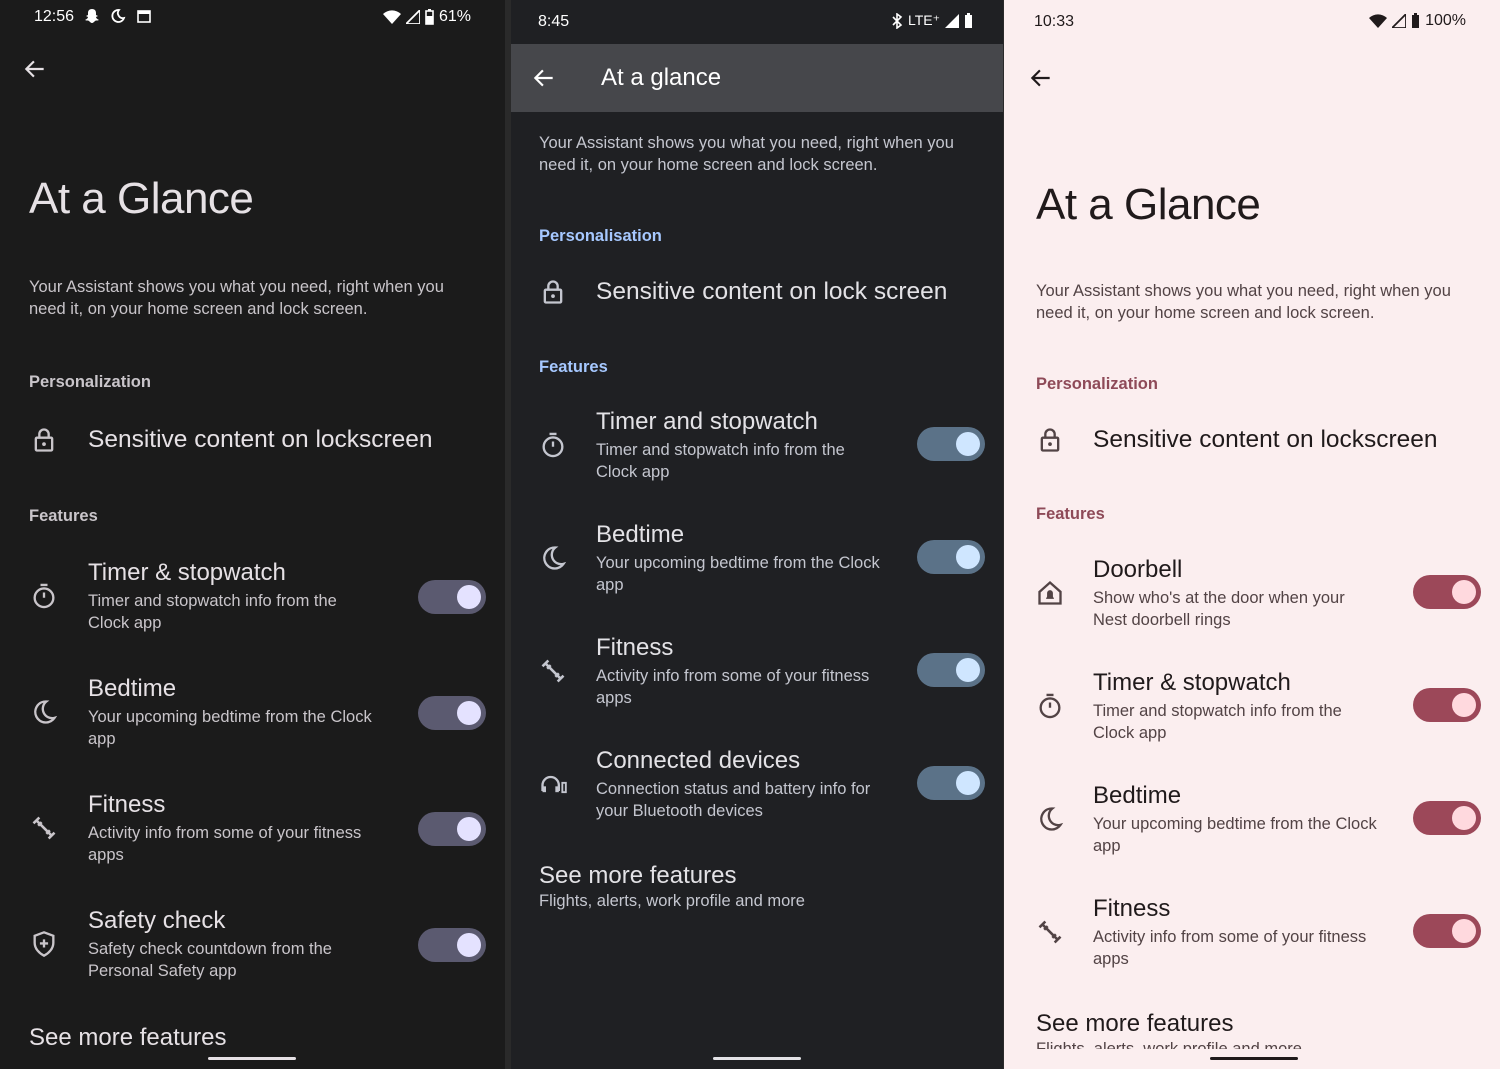 This screenshot has height=1069, width=1500. I want to click on doorbell-icon, so click(1050, 593).